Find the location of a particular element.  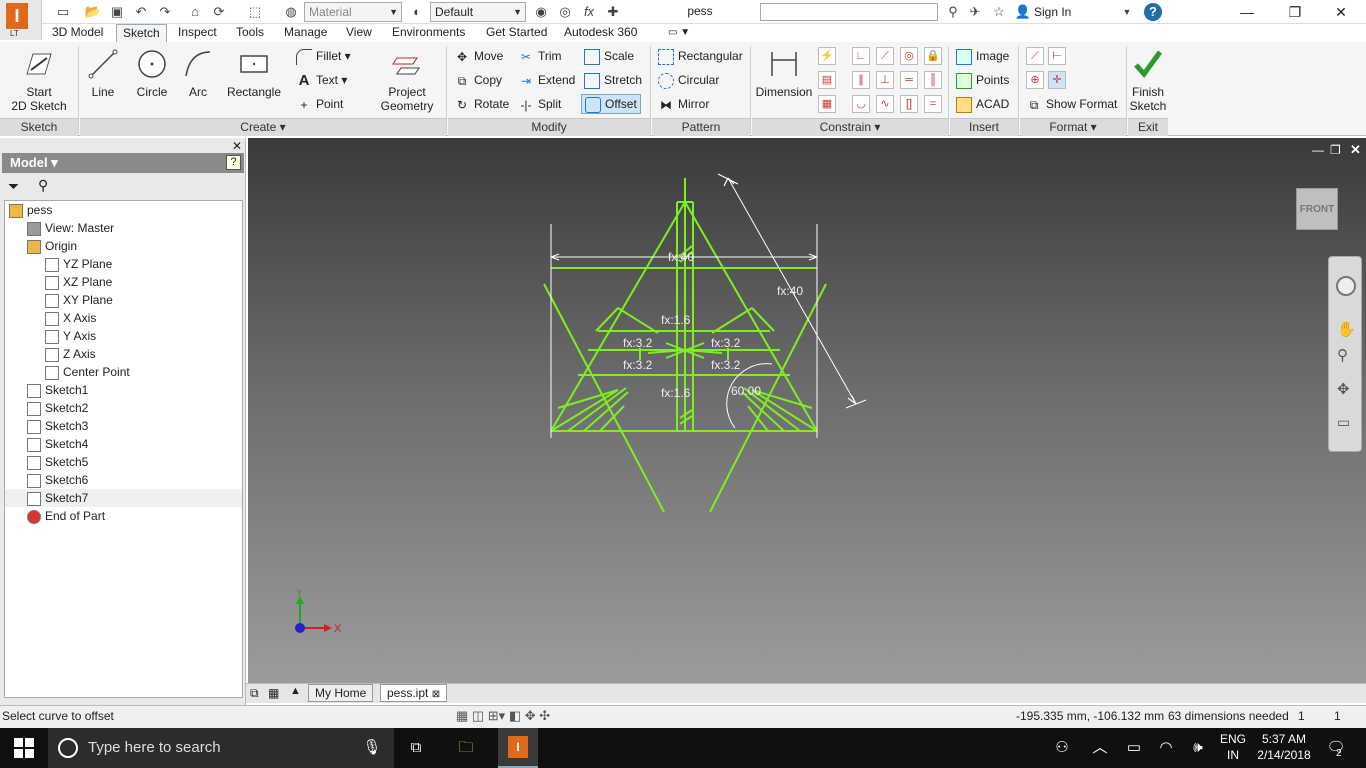

filter-icon: ⏷ is located at coordinates (13, 186).